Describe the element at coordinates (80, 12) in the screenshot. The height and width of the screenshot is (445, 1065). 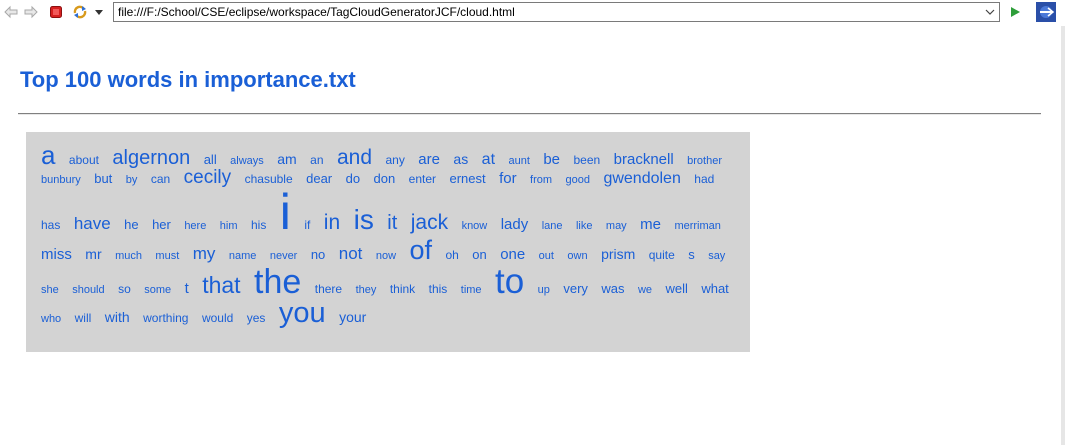
I see `refresh-icon` at that location.